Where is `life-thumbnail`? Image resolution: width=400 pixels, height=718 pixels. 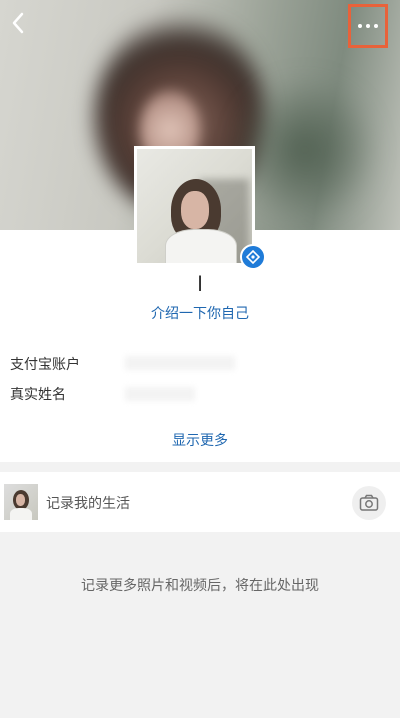
life-thumbnail is located at coordinates (21, 502).